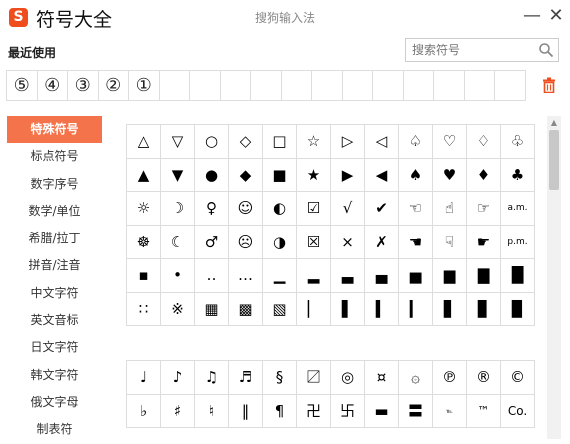  What do you see at coordinates (518, 242) in the screenshot?
I see `symbol-cell: p.m.` at bounding box center [518, 242].